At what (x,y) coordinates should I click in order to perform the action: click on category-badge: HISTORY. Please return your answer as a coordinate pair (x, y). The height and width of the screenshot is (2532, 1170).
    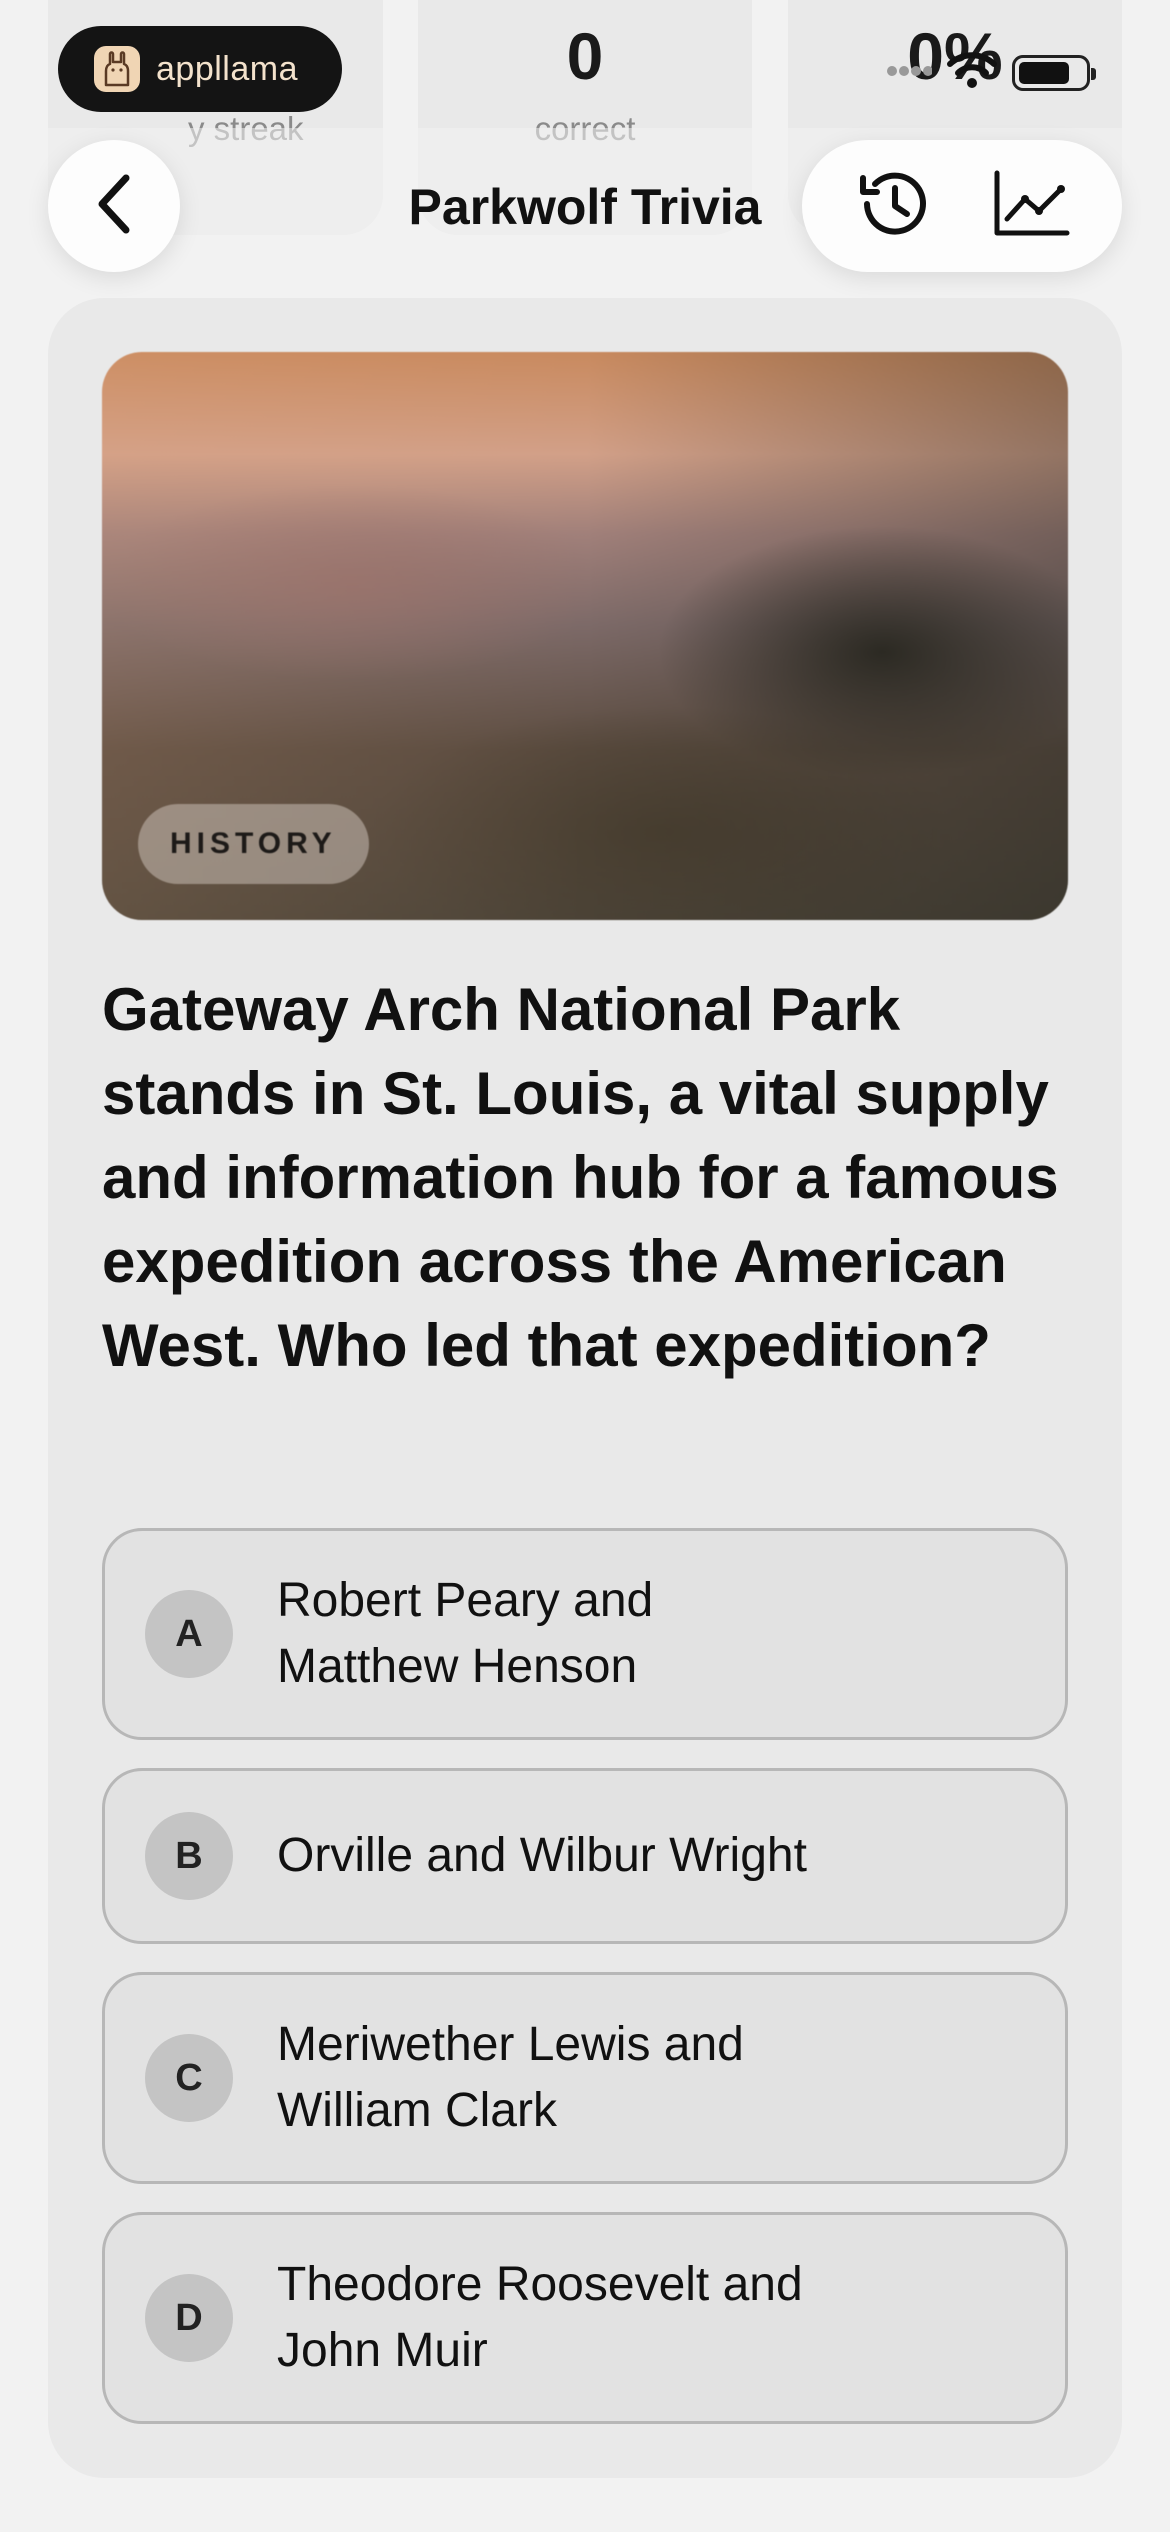
    Looking at the image, I should click on (253, 844).